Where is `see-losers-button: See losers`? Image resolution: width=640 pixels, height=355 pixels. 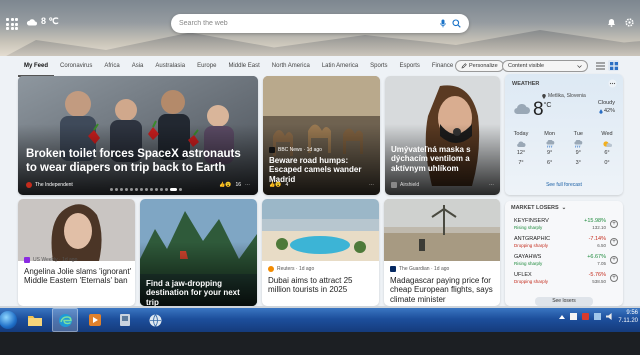 see-losers-button: See losers is located at coordinates (564, 301).